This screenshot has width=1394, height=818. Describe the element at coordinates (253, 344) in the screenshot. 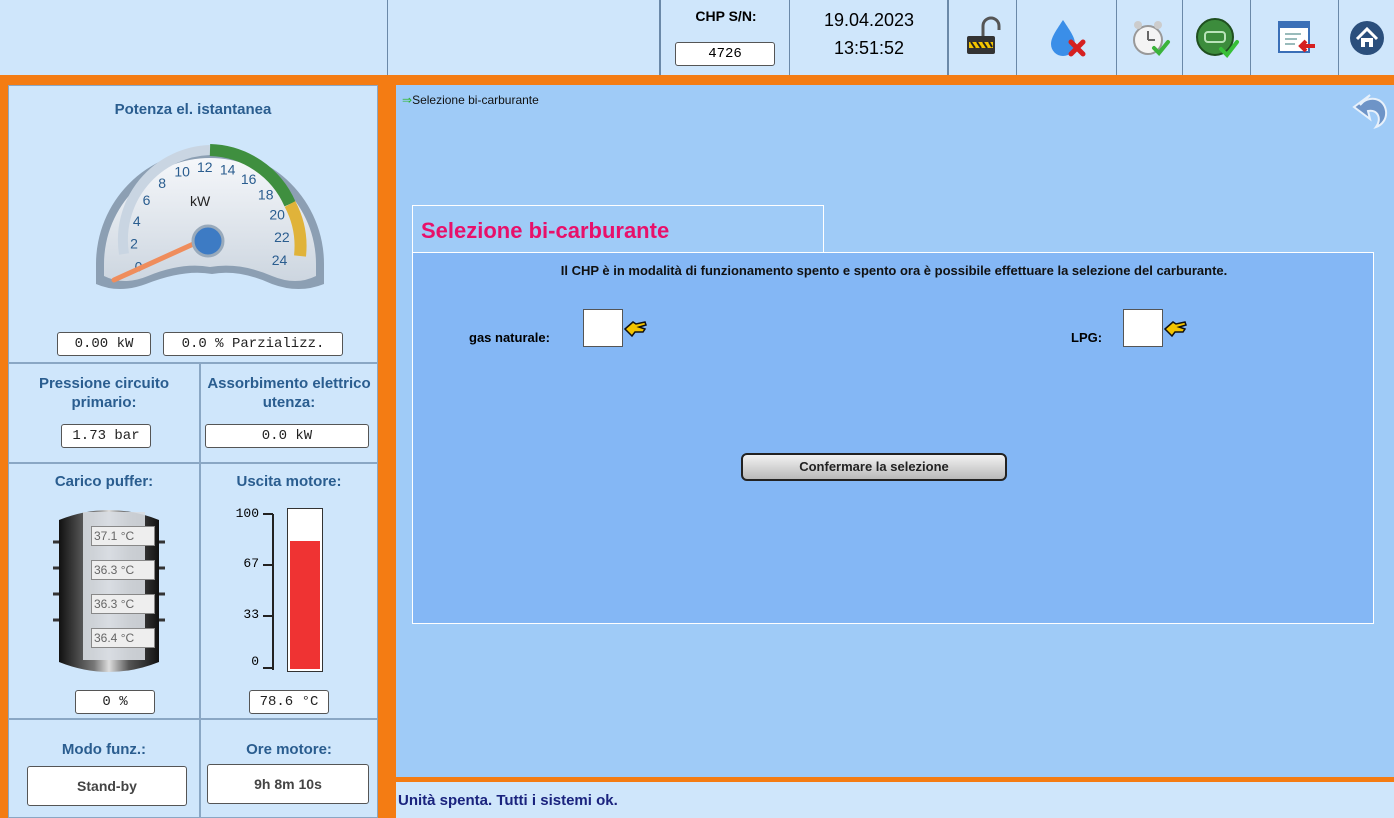

I see `partial-load-value: 0.0 % Parzializz.` at that location.